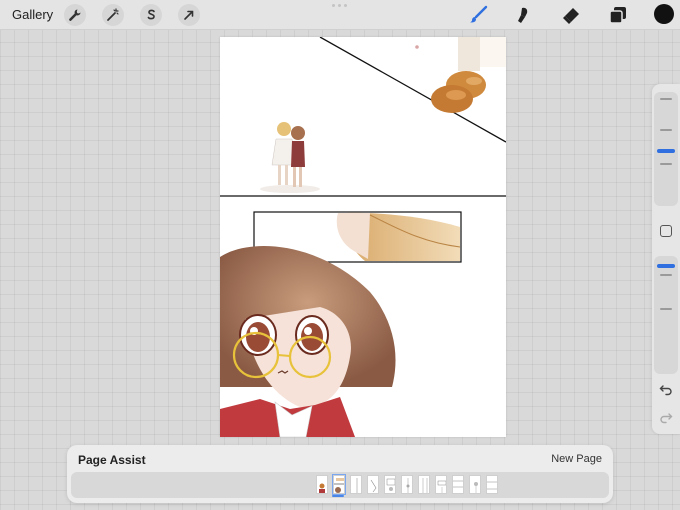 This screenshot has height=510, width=680. Describe the element at coordinates (618, 15) in the screenshot. I see `layers-icon` at that location.